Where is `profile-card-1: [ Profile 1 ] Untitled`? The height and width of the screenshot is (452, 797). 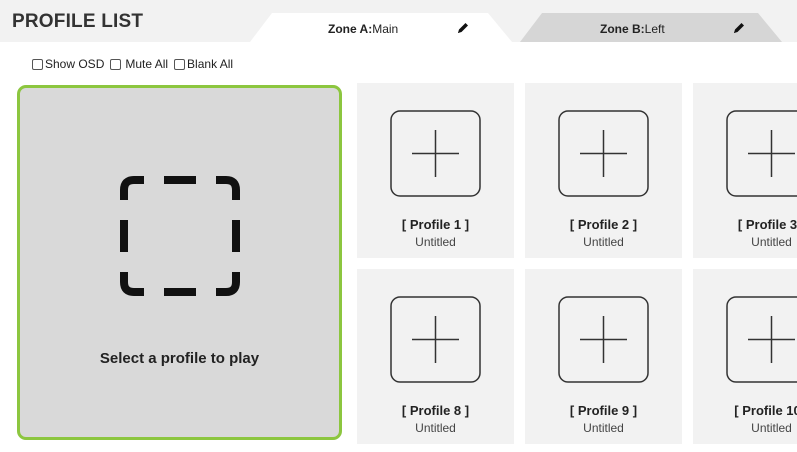 profile-card-1: [ Profile 1 ] Untitled is located at coordinates (435, 170).